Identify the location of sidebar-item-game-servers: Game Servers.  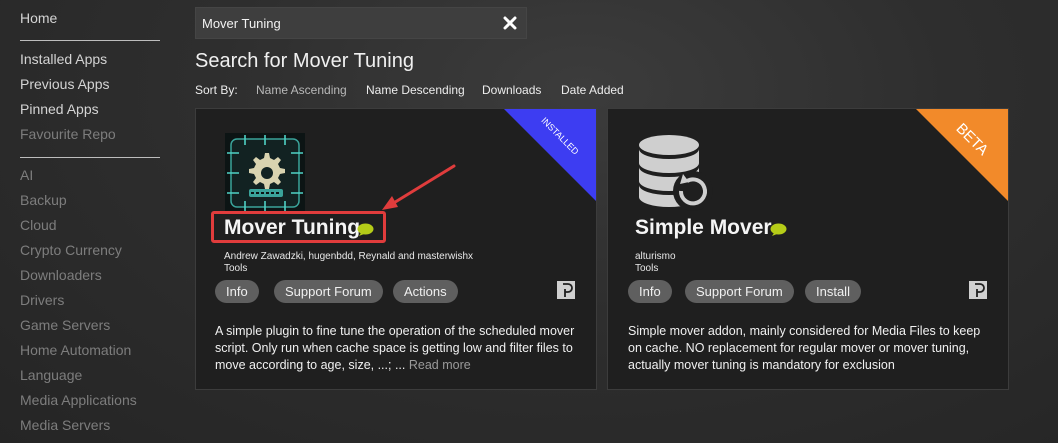
(65, 325).